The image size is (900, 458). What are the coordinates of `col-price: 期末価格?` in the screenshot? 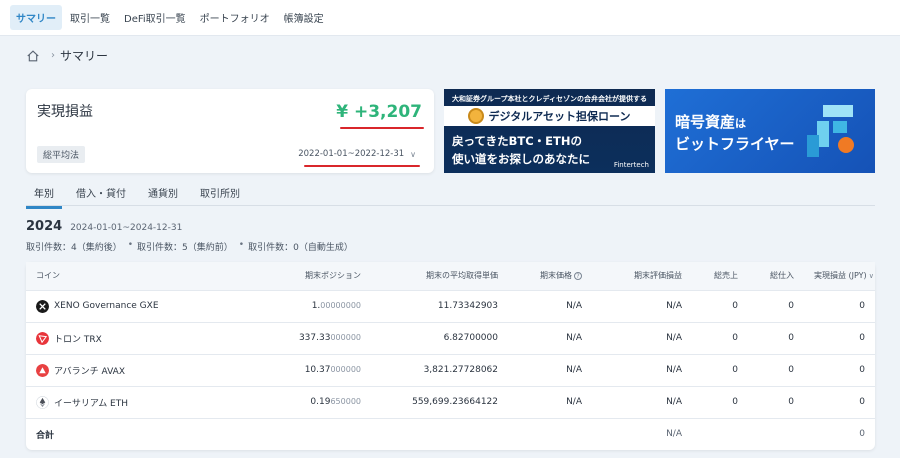 It's located at (550, 276).